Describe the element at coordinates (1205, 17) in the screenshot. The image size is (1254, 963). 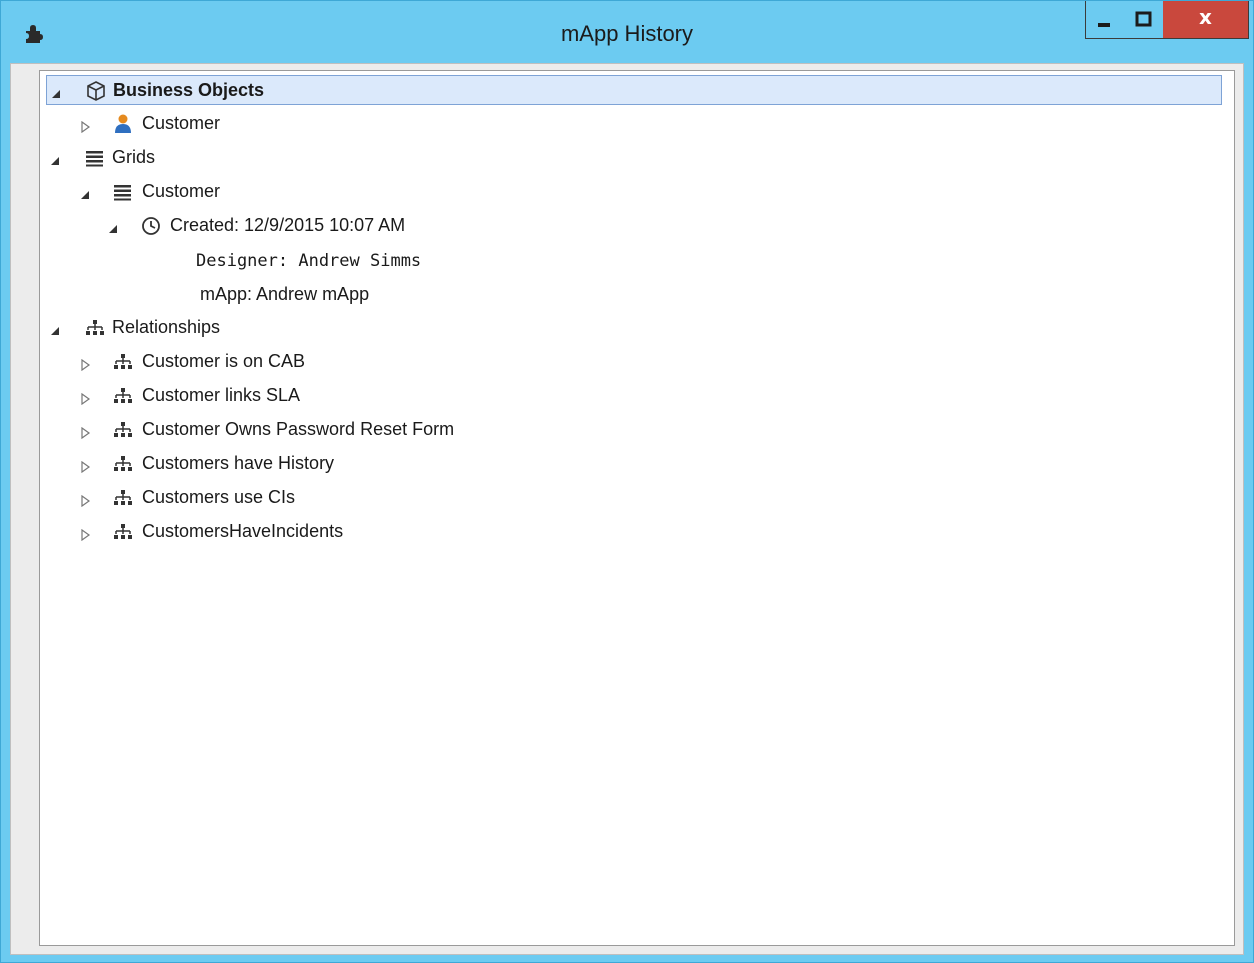
I see `close-label: x` at that location.